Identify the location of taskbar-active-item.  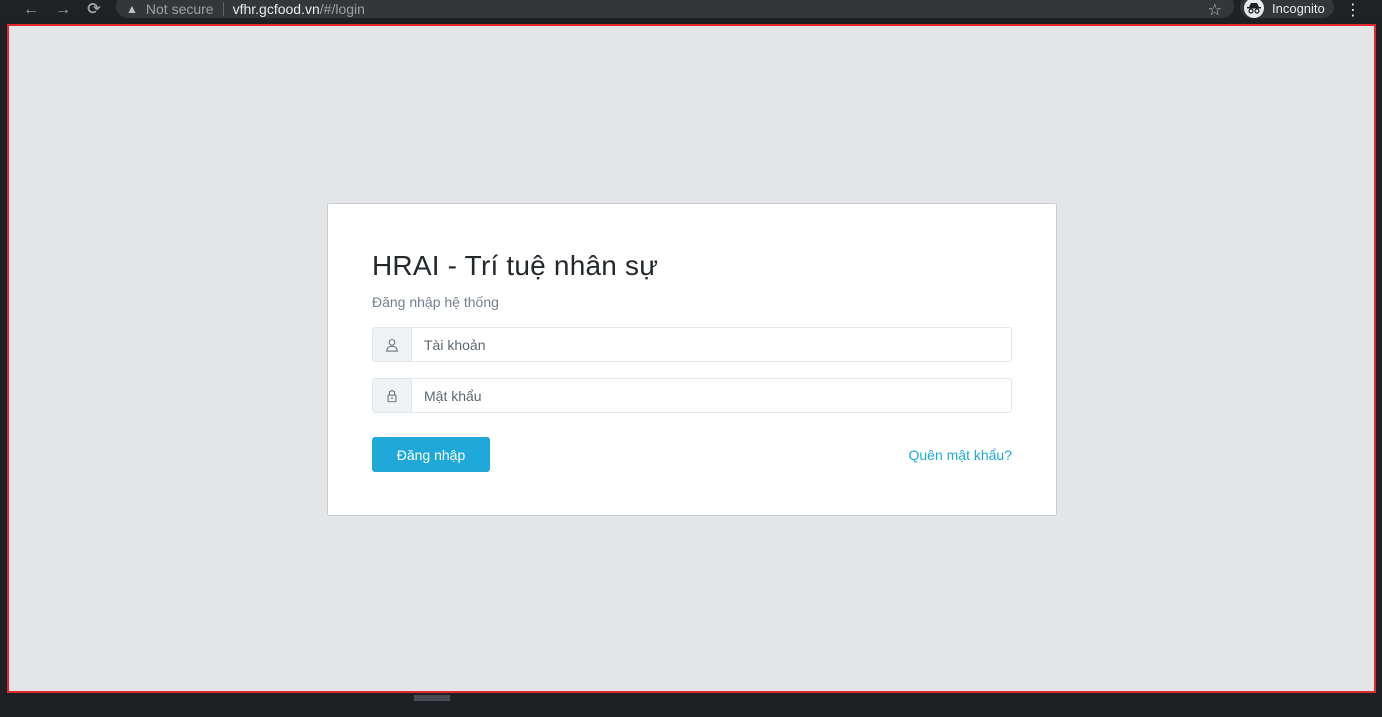
(432, 698).